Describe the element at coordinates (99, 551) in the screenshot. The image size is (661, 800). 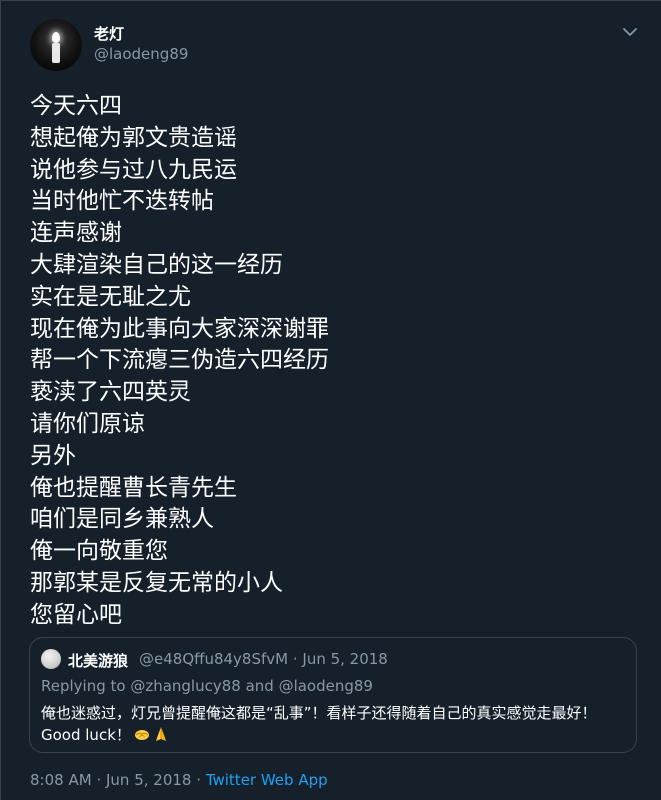
I see `tweet-line: 俺一向敬重您` at that location.